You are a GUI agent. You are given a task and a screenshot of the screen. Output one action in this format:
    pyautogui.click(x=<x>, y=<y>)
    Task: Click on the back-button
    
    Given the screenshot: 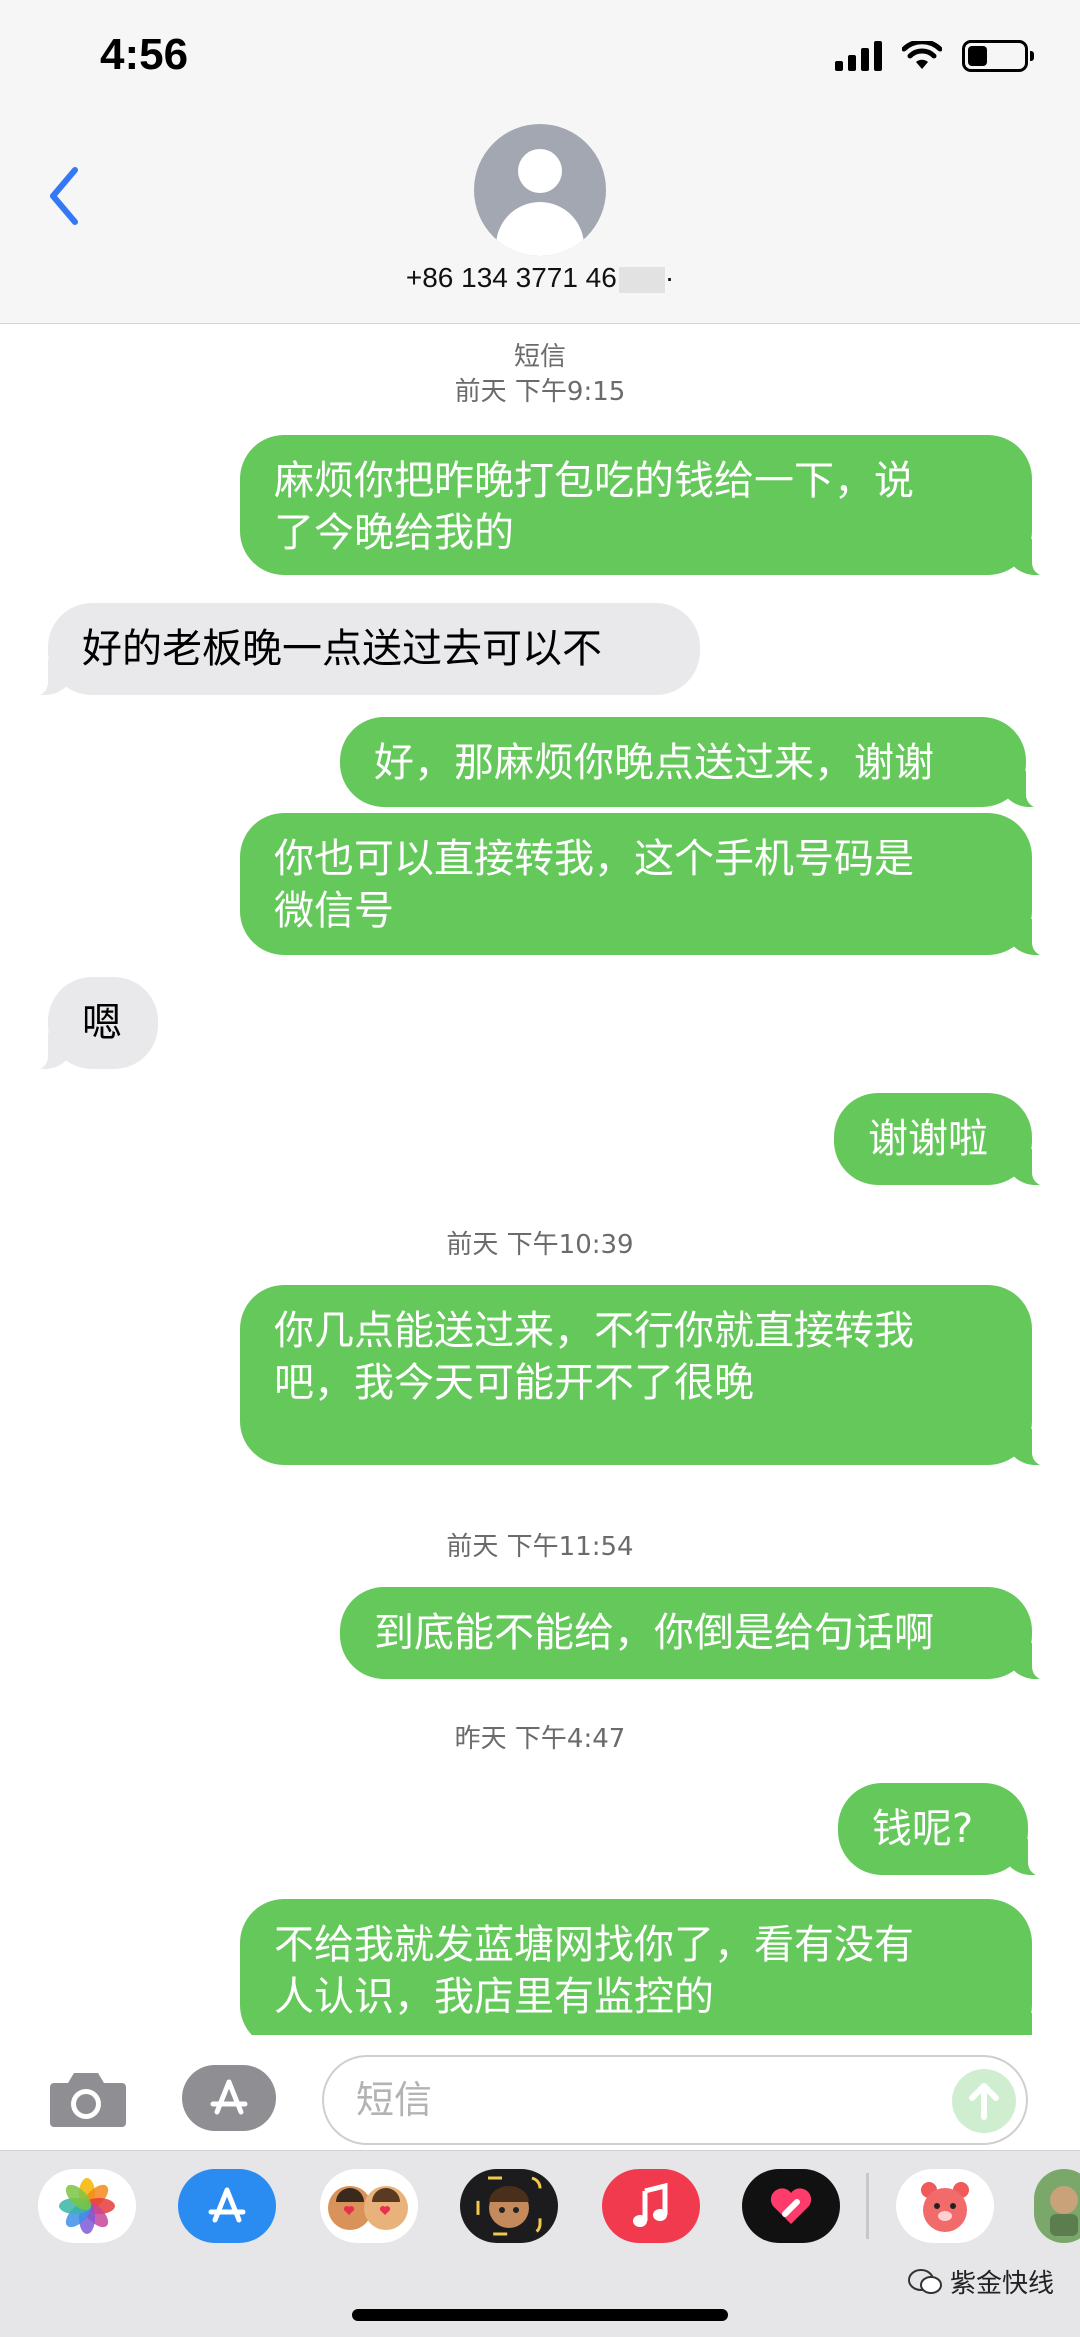 What is the action you would take?
    pyautogui.click(x=64, y=196)
    